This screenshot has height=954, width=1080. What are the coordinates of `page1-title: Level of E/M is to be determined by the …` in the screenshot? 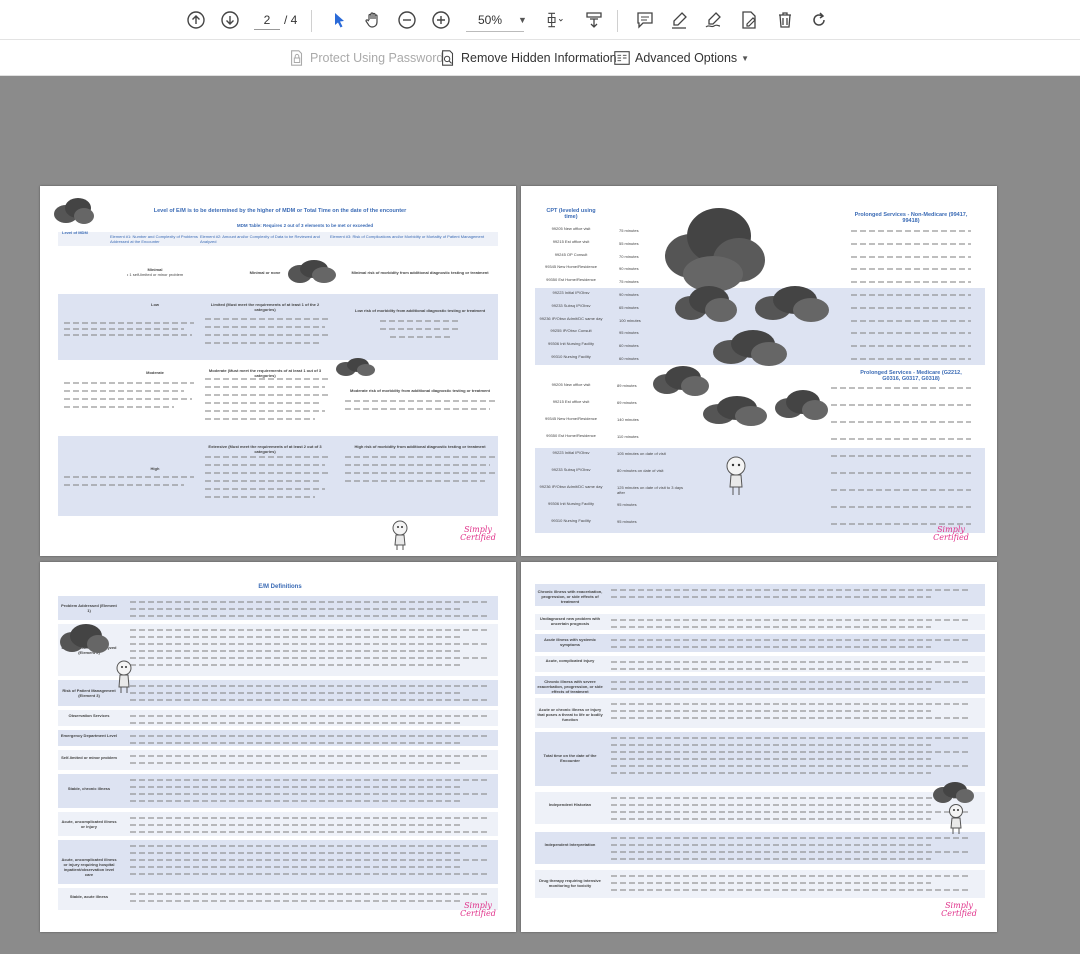 It's located at (280, 211).